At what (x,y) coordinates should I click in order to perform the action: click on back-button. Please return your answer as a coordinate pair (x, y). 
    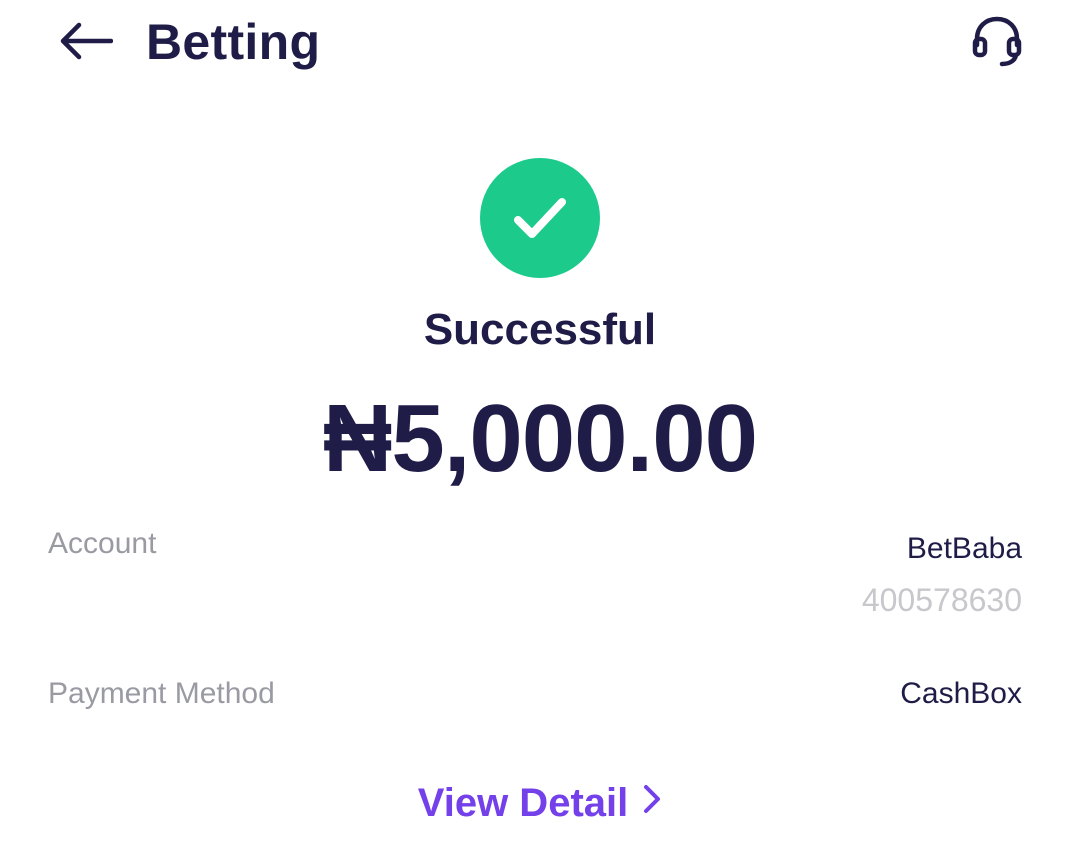
    Looking at the image, I should click on (85, 41).